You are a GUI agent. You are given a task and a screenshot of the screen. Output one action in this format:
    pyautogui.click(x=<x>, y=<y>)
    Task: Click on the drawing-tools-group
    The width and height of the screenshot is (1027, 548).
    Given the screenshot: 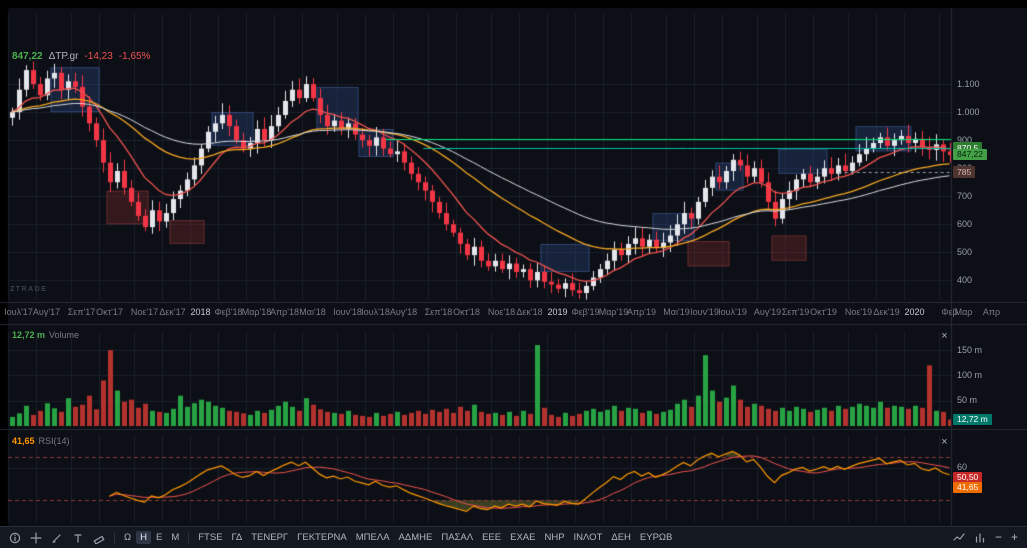 What is the action you would take?
    pyautogui.click(x=57, y=538)
    